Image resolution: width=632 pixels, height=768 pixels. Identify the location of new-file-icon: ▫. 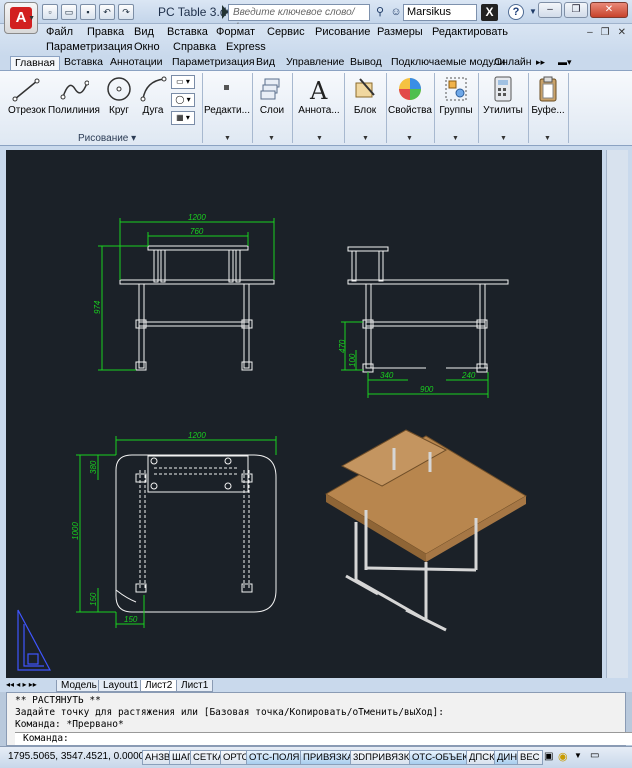
(50, 12).